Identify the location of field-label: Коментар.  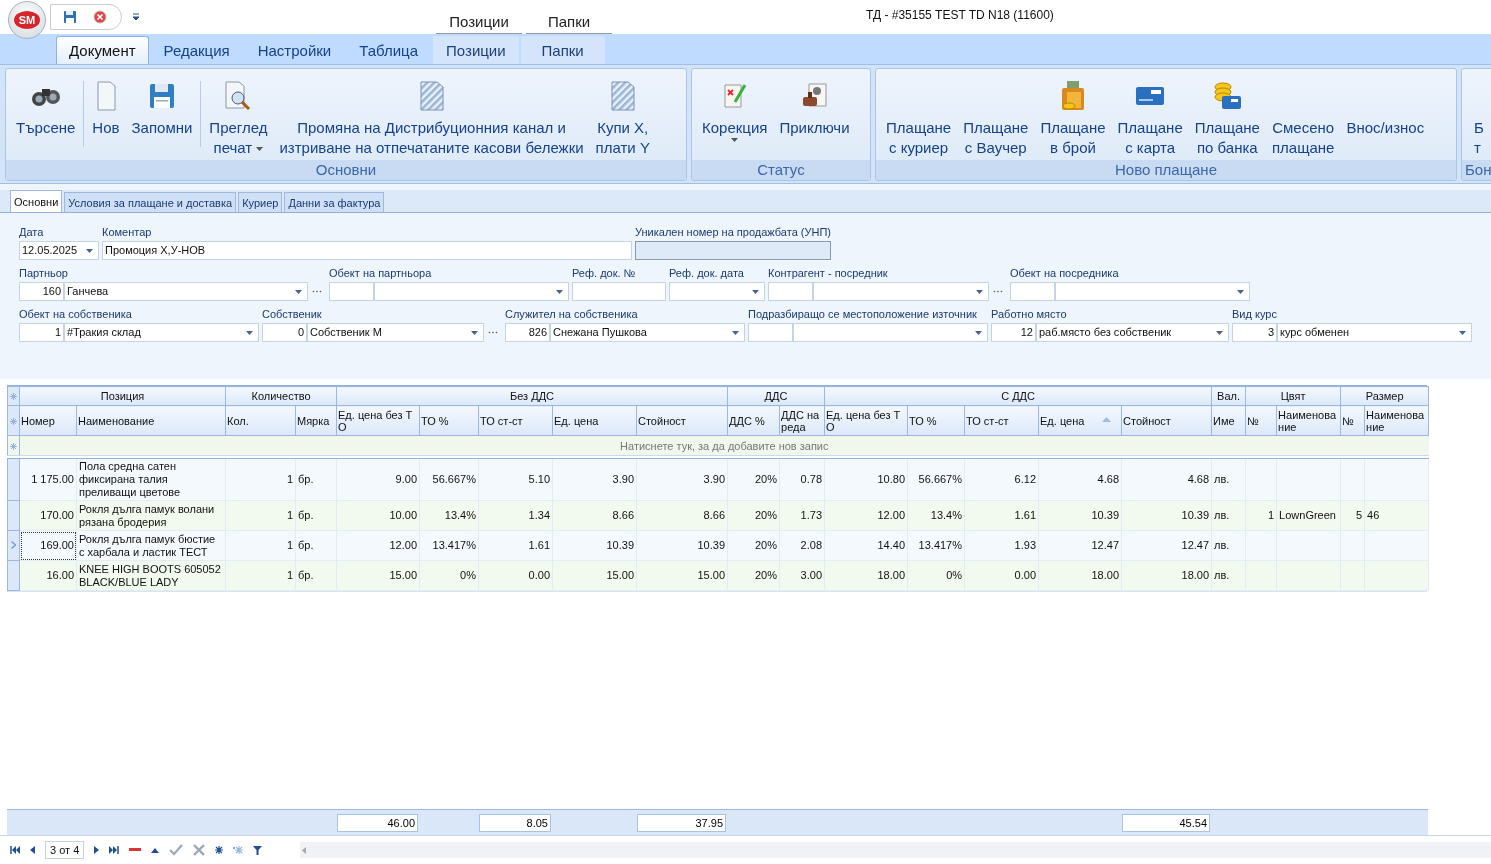
(127, 232).